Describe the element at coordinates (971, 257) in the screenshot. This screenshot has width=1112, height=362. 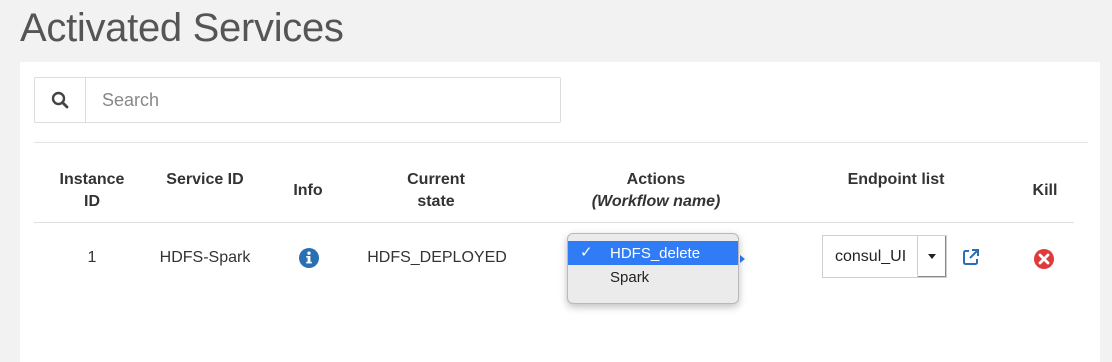
I see `external-link-icon` at that location.